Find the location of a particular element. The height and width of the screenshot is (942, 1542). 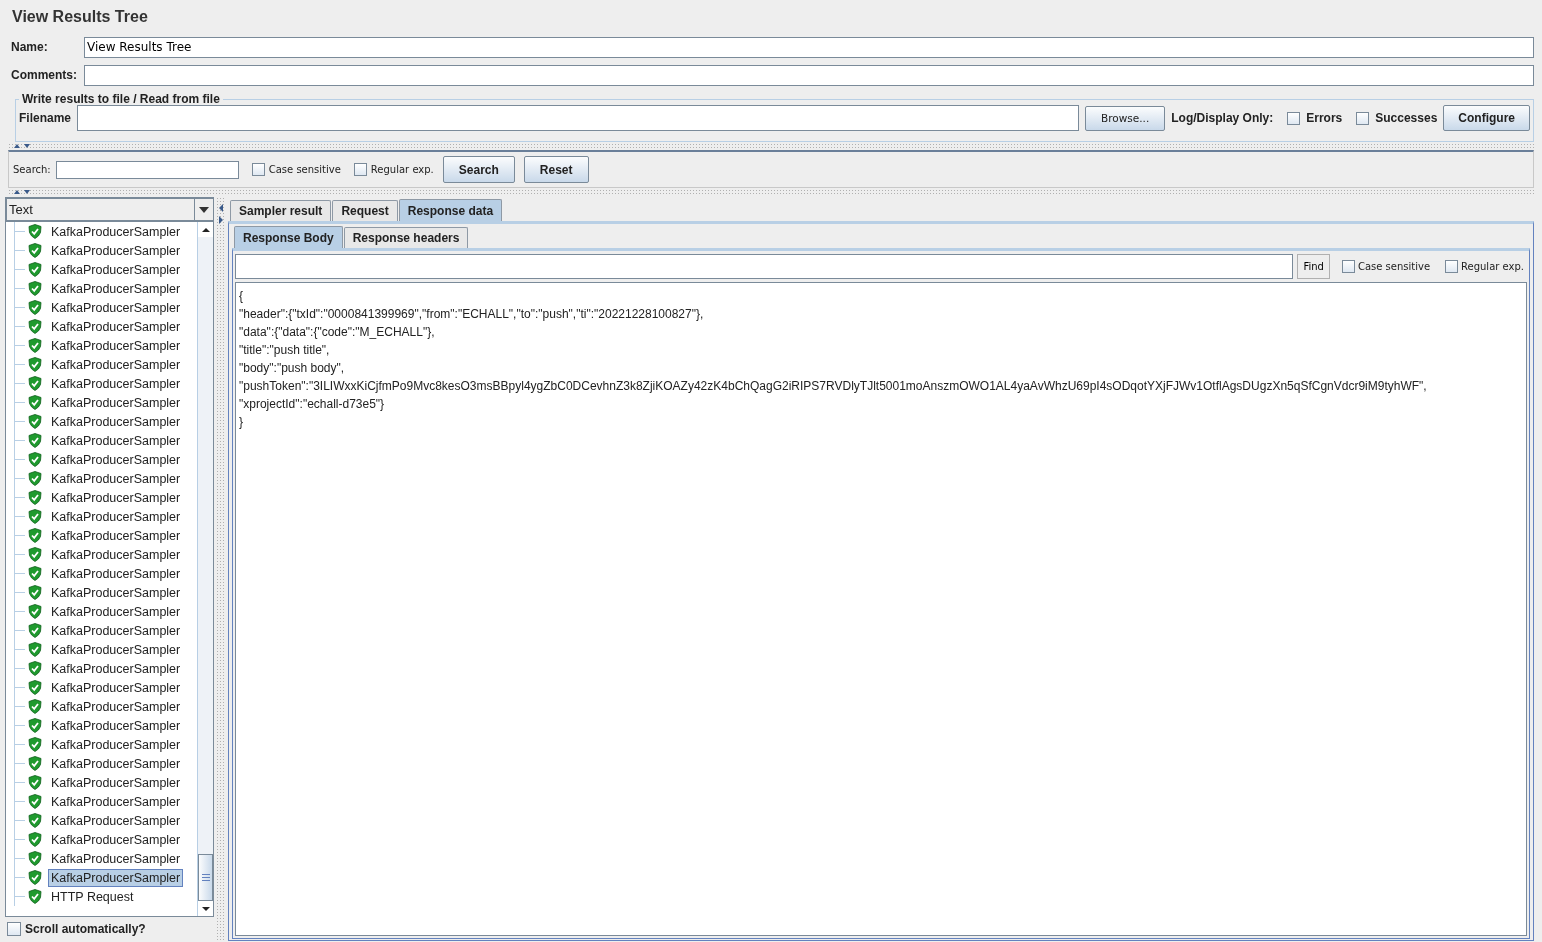

find-button: Find is located at coordinates (1313, 266).